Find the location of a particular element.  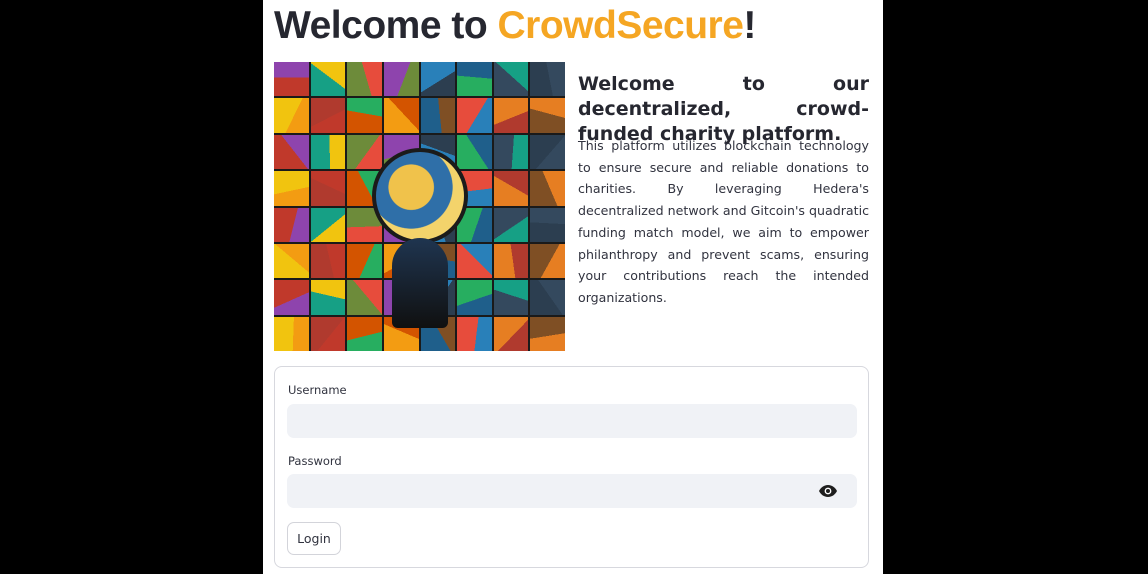

login-button: Login is located at coordinates (314, 538).